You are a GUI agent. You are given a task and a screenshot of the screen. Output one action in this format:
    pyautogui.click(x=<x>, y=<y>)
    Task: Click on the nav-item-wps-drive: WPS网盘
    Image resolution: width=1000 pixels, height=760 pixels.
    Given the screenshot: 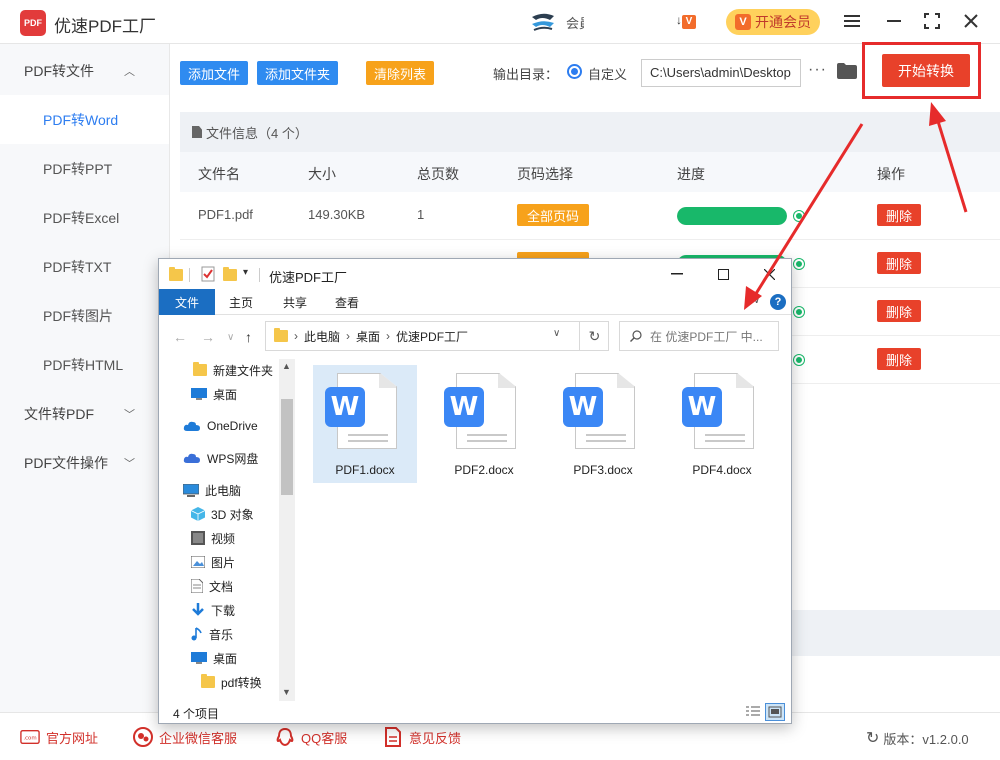 What is the action you would take?
    pyautogui.click(x=220, y=458)
    